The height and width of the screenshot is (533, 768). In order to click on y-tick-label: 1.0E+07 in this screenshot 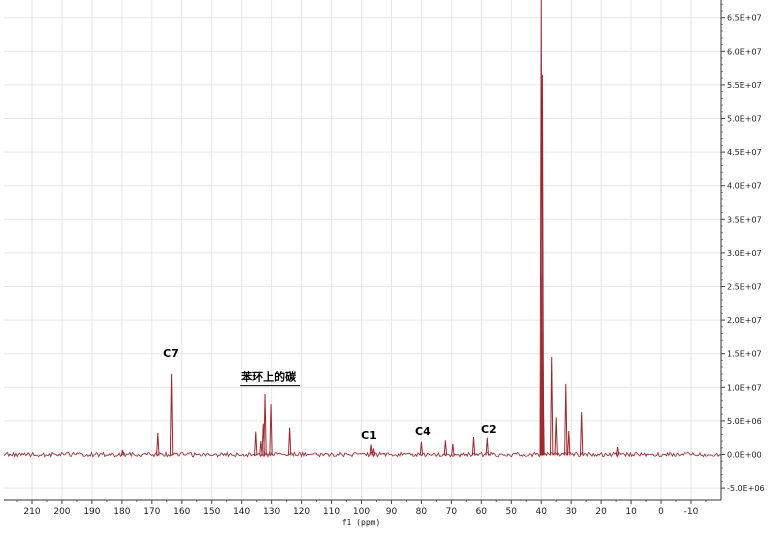, I will do `click(744, 387)`.